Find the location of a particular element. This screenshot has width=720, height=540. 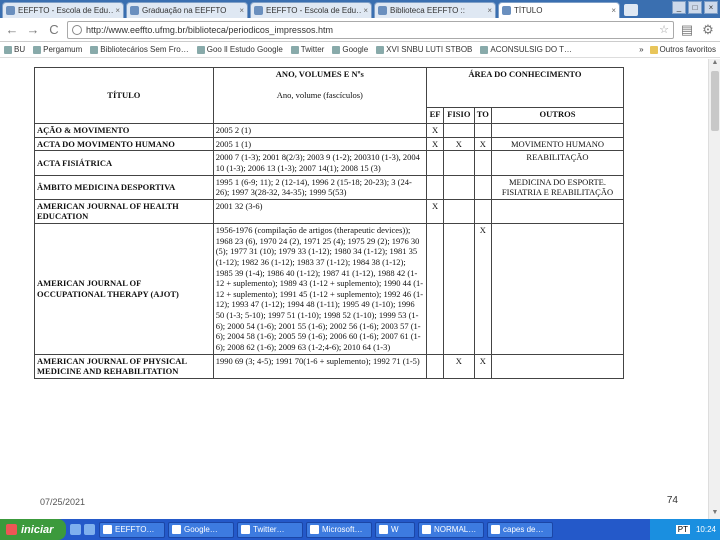

slide-date: 07/25/2021 is located at coordinates (63, 502).